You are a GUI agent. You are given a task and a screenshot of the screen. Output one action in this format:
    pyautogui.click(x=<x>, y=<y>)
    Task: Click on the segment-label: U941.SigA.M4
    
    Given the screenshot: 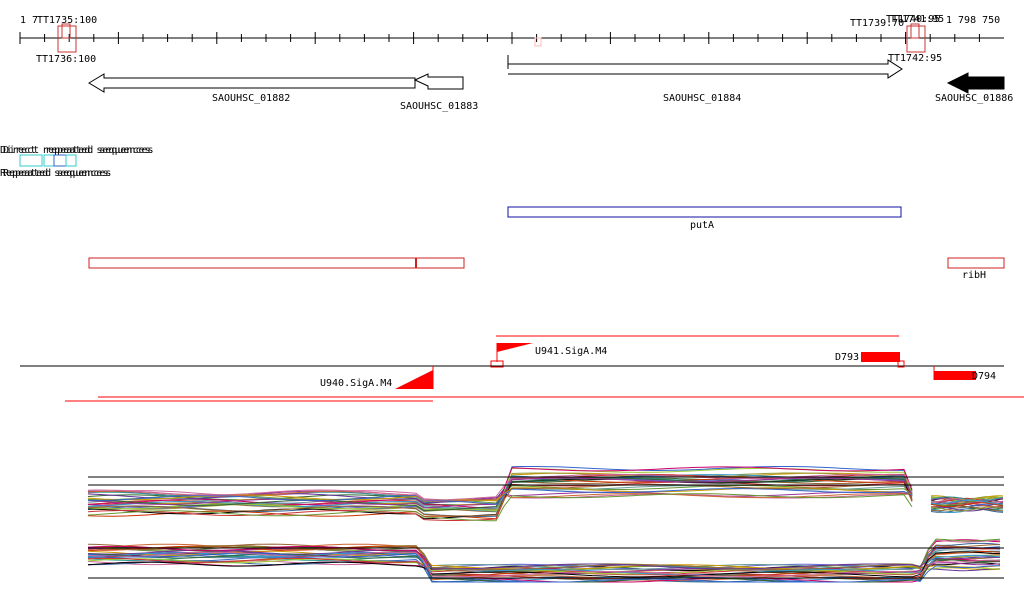 What is the action you would take?
    pyautogui.click(x=571, y=351)
    